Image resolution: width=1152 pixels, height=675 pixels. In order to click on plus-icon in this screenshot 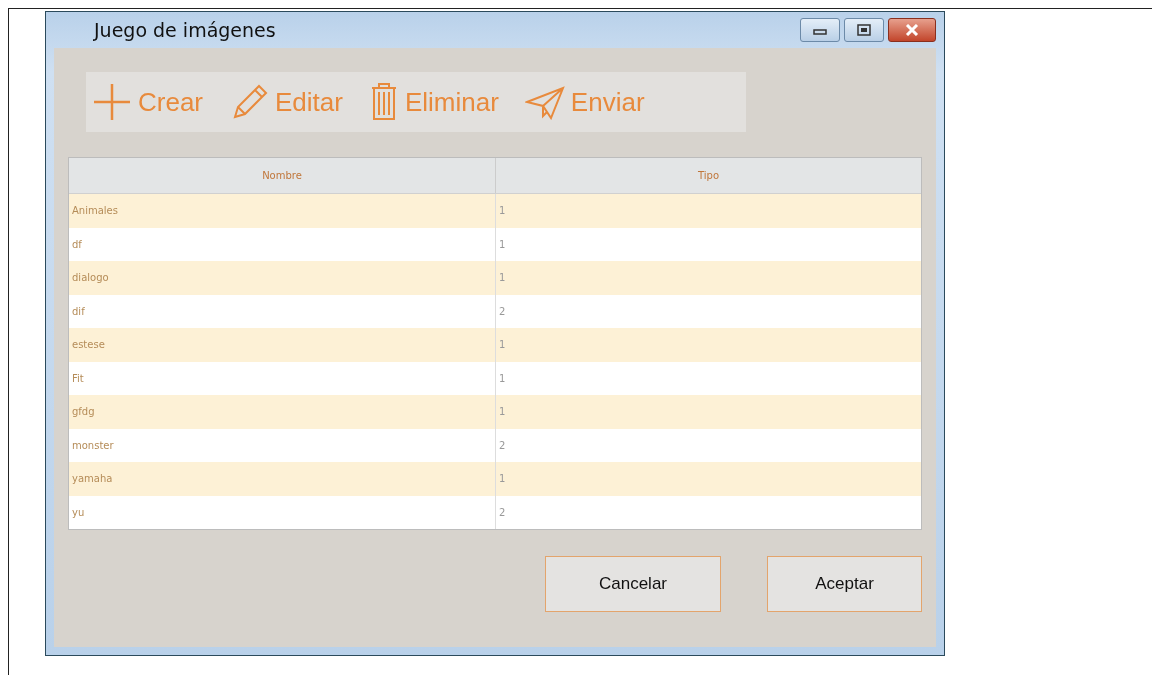, I will do `click(112, 102)`.